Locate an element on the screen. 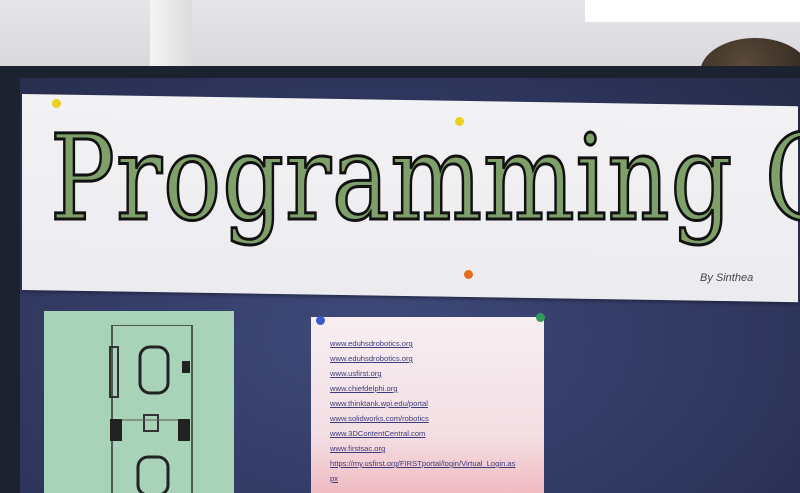 The width and height of the screenshot is (800, 493). link-text: www.firstsac.org is located at coordinates (358, 448).